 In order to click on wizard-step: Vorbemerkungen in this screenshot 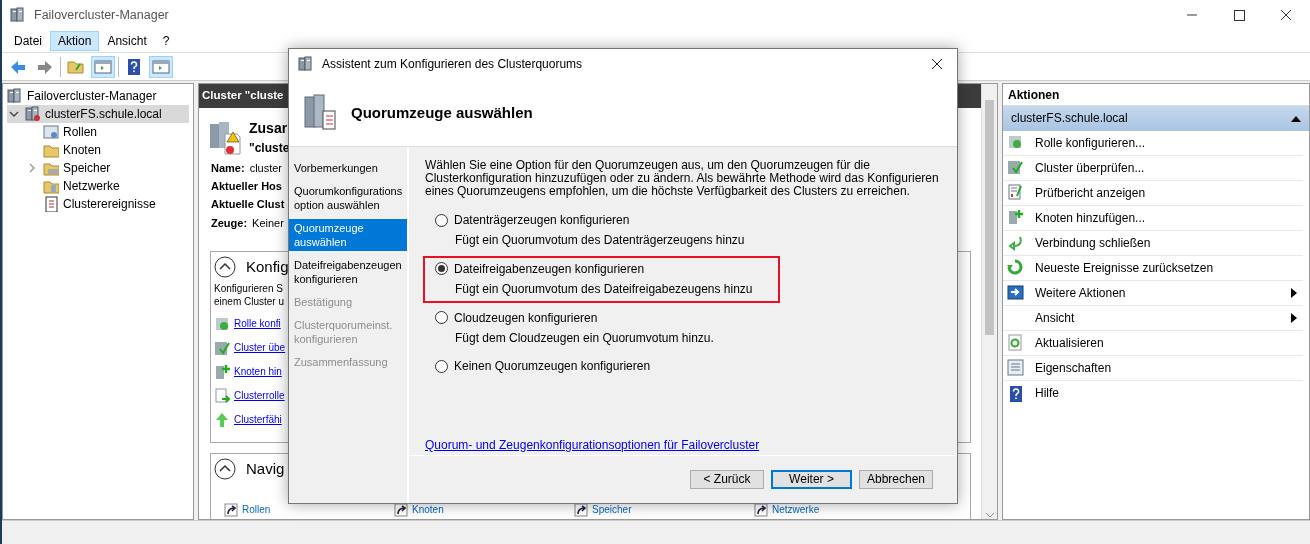, I will do `click(348, 168)`.